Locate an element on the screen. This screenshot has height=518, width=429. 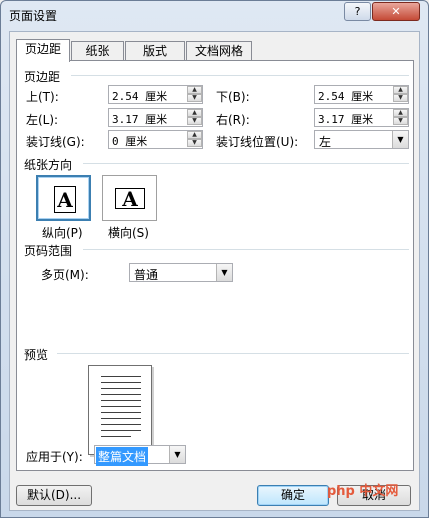
orientation-section-title: 纸张方向 is located at coordinates (48, 165).